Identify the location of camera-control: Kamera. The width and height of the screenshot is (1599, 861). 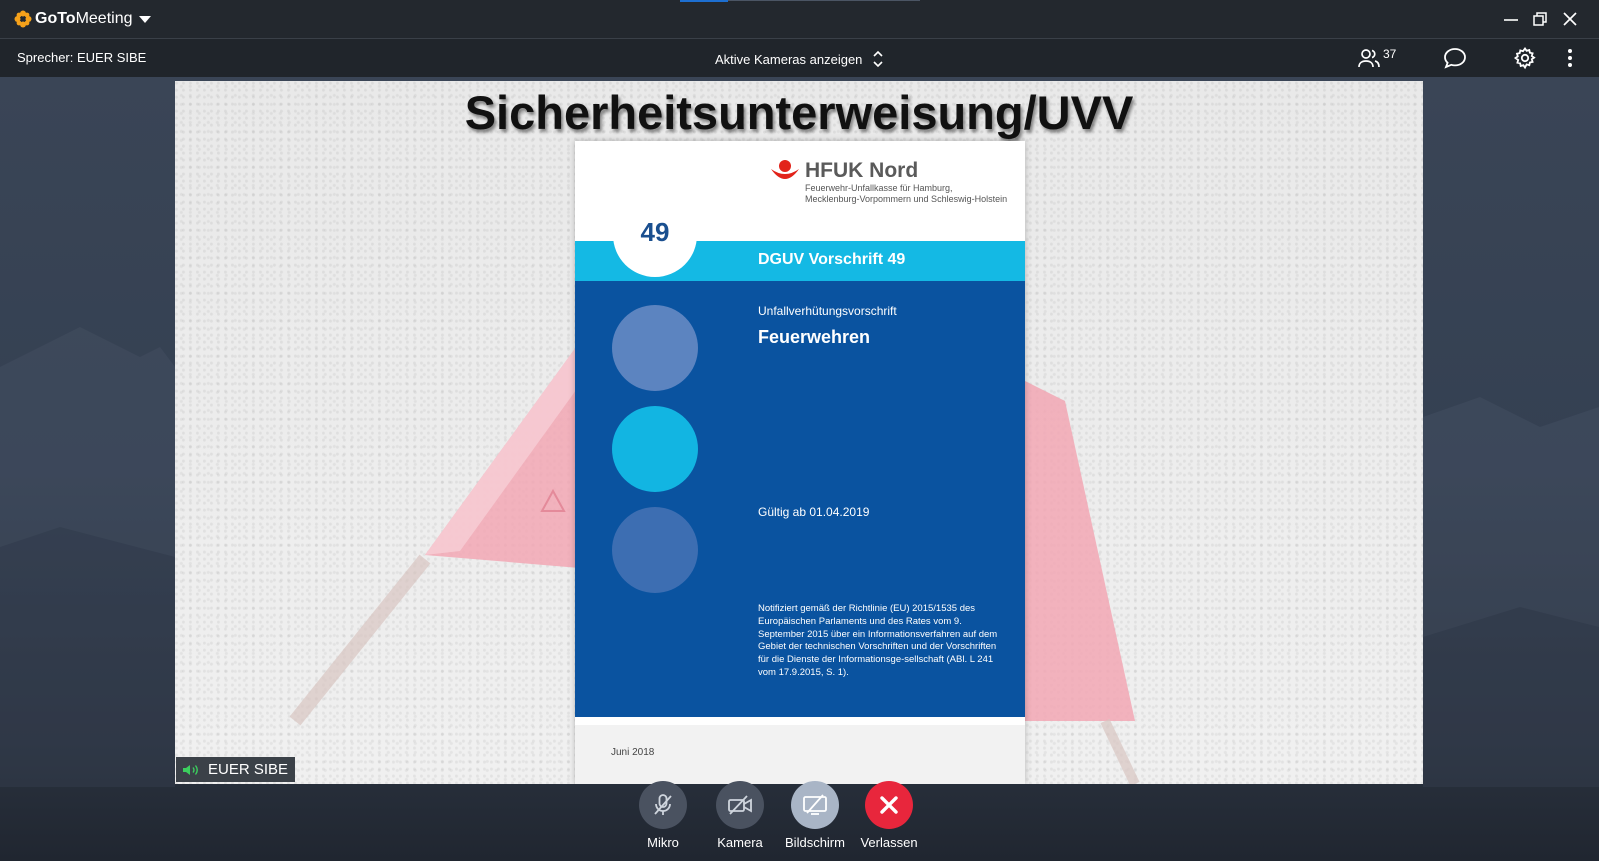
(740, 815).